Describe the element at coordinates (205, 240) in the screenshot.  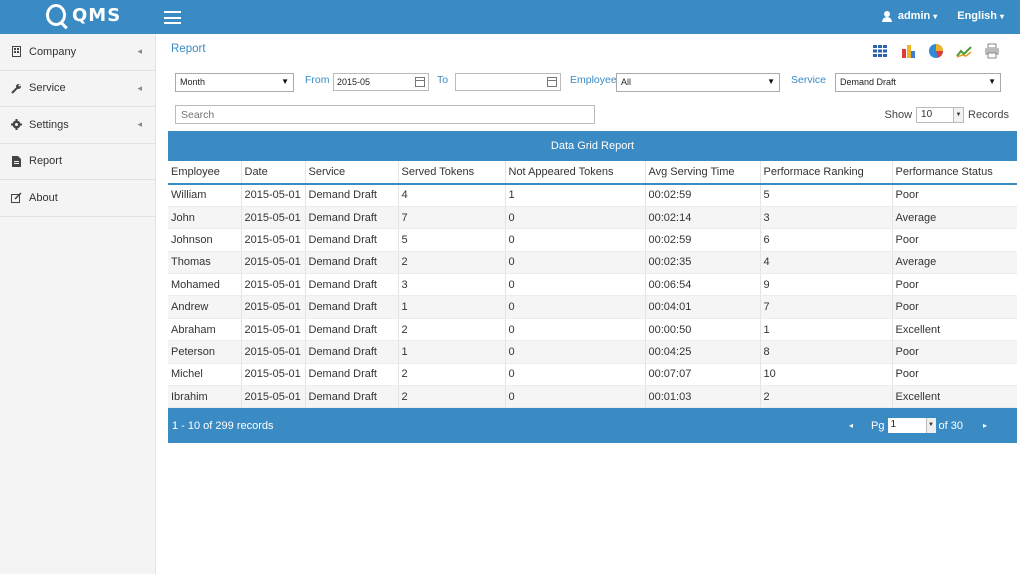
I see `table-cell: Johnson` at that location.